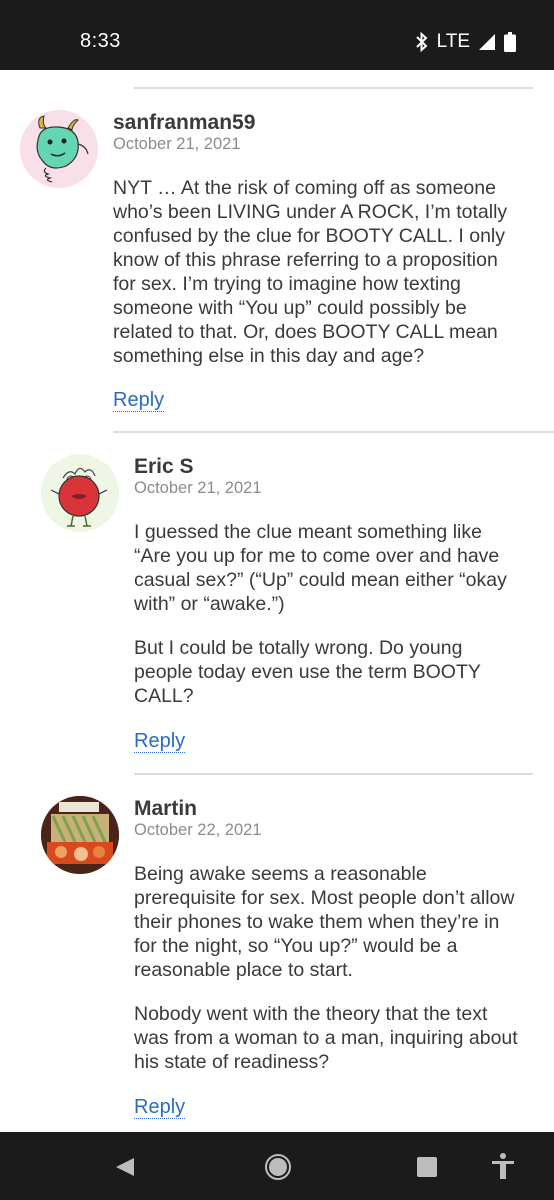 Image resolution: width=554 pixels, height=1200 pixels. Describe the element at coordinates (80, 493) in the screenshot. I see `red-monster-avatar` at that location.